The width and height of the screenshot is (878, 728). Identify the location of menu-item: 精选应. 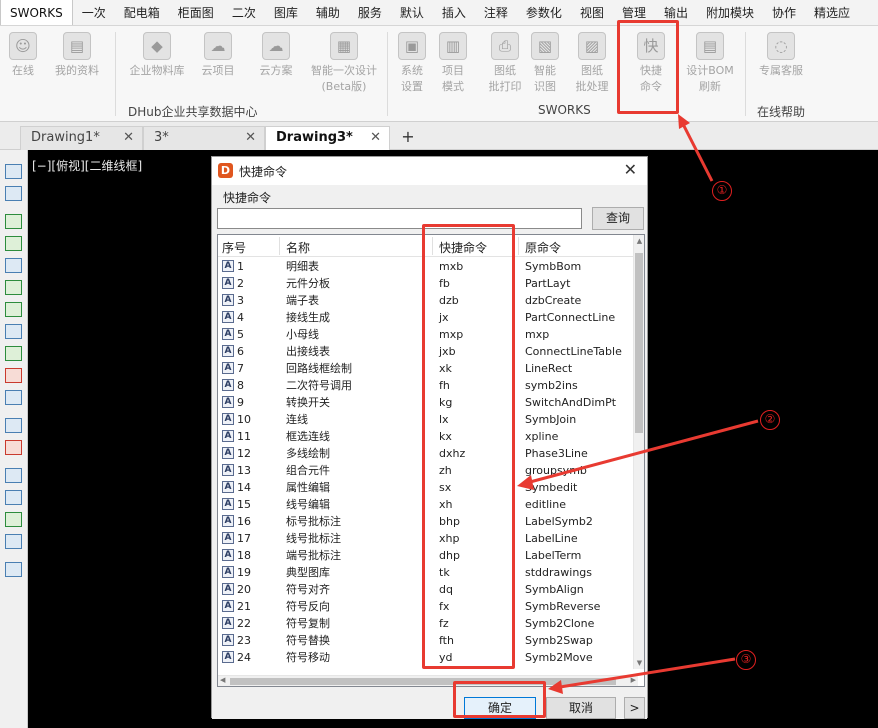
(832, 12).